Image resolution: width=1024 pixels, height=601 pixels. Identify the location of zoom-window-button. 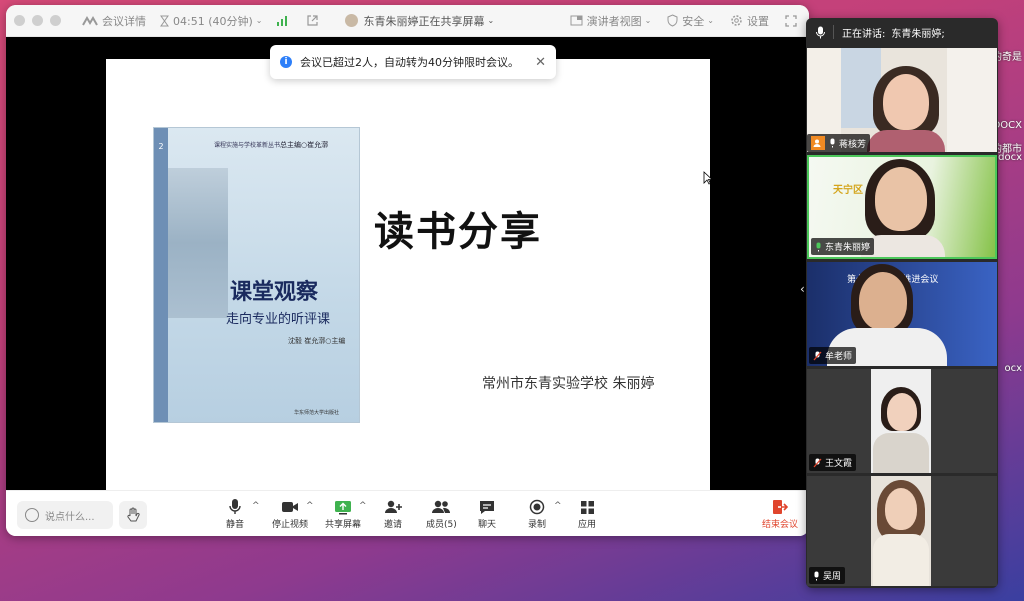
(55, 20).